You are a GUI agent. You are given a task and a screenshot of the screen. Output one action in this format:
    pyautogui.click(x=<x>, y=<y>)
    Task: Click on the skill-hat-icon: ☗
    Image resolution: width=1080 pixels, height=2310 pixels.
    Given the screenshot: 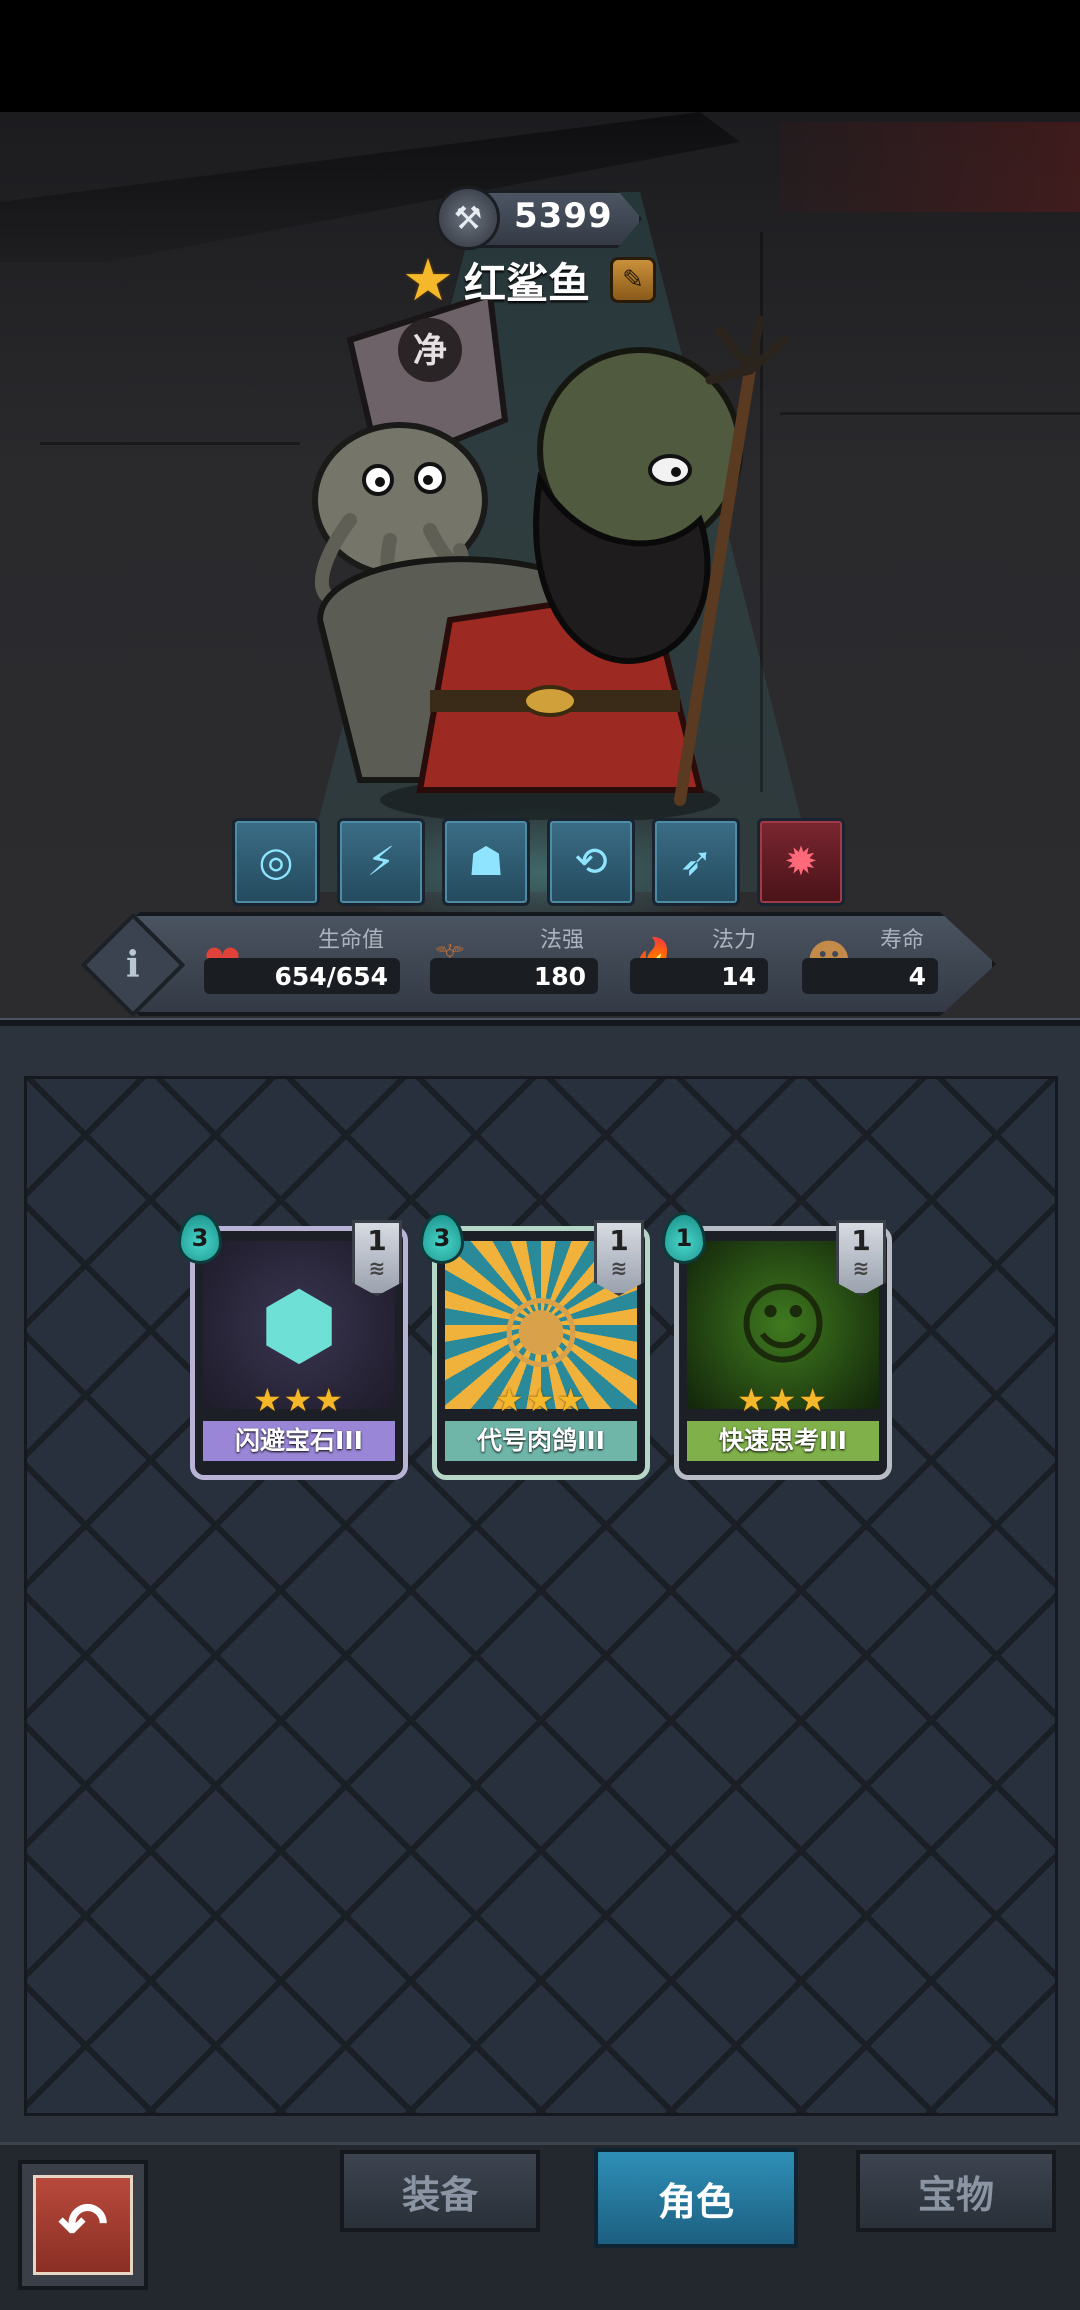 What is the action you would take?
    pyautogui.click(x=486, y=862)
    